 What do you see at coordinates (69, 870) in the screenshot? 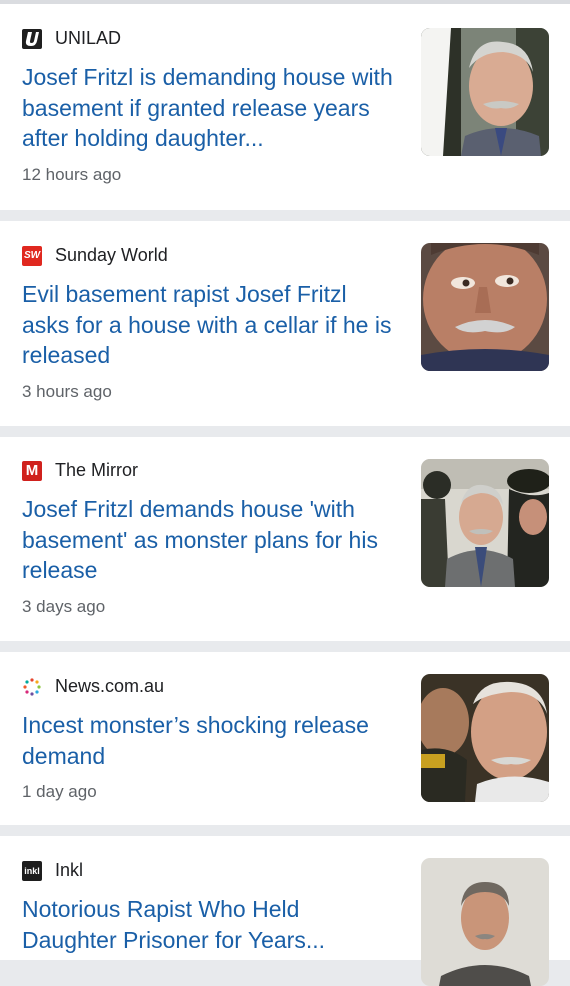
I see `source-name: Inkl` at bounding box center [69, 870].